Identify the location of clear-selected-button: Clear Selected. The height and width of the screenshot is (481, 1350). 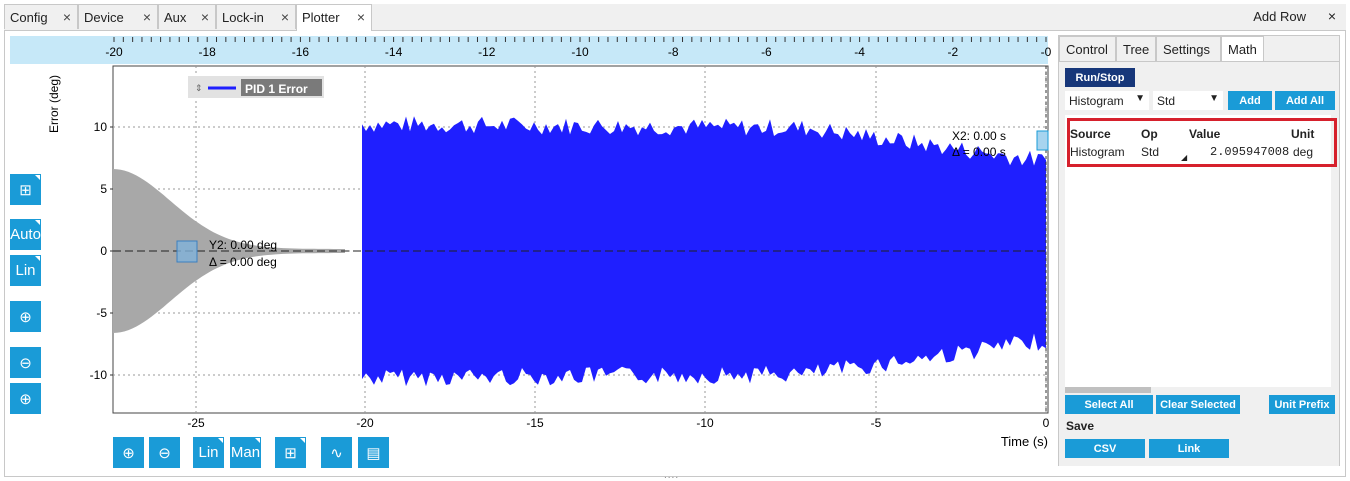
(1198, 404).